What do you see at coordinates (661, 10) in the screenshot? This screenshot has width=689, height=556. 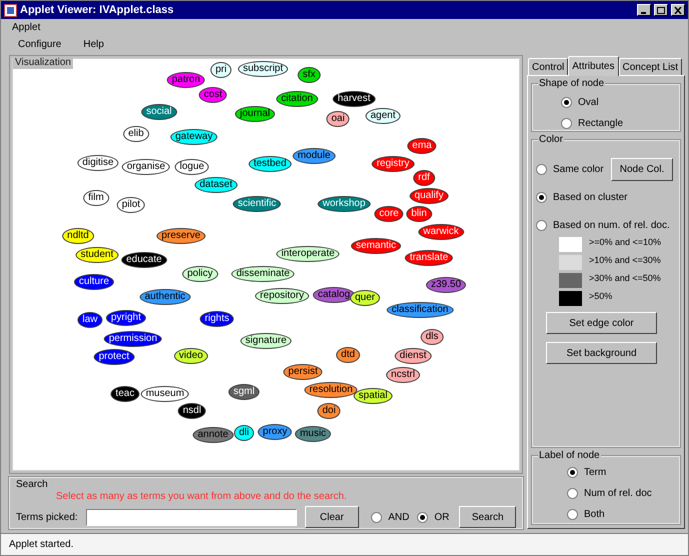 I see `maximize-button` at bounding box center [661, 10].